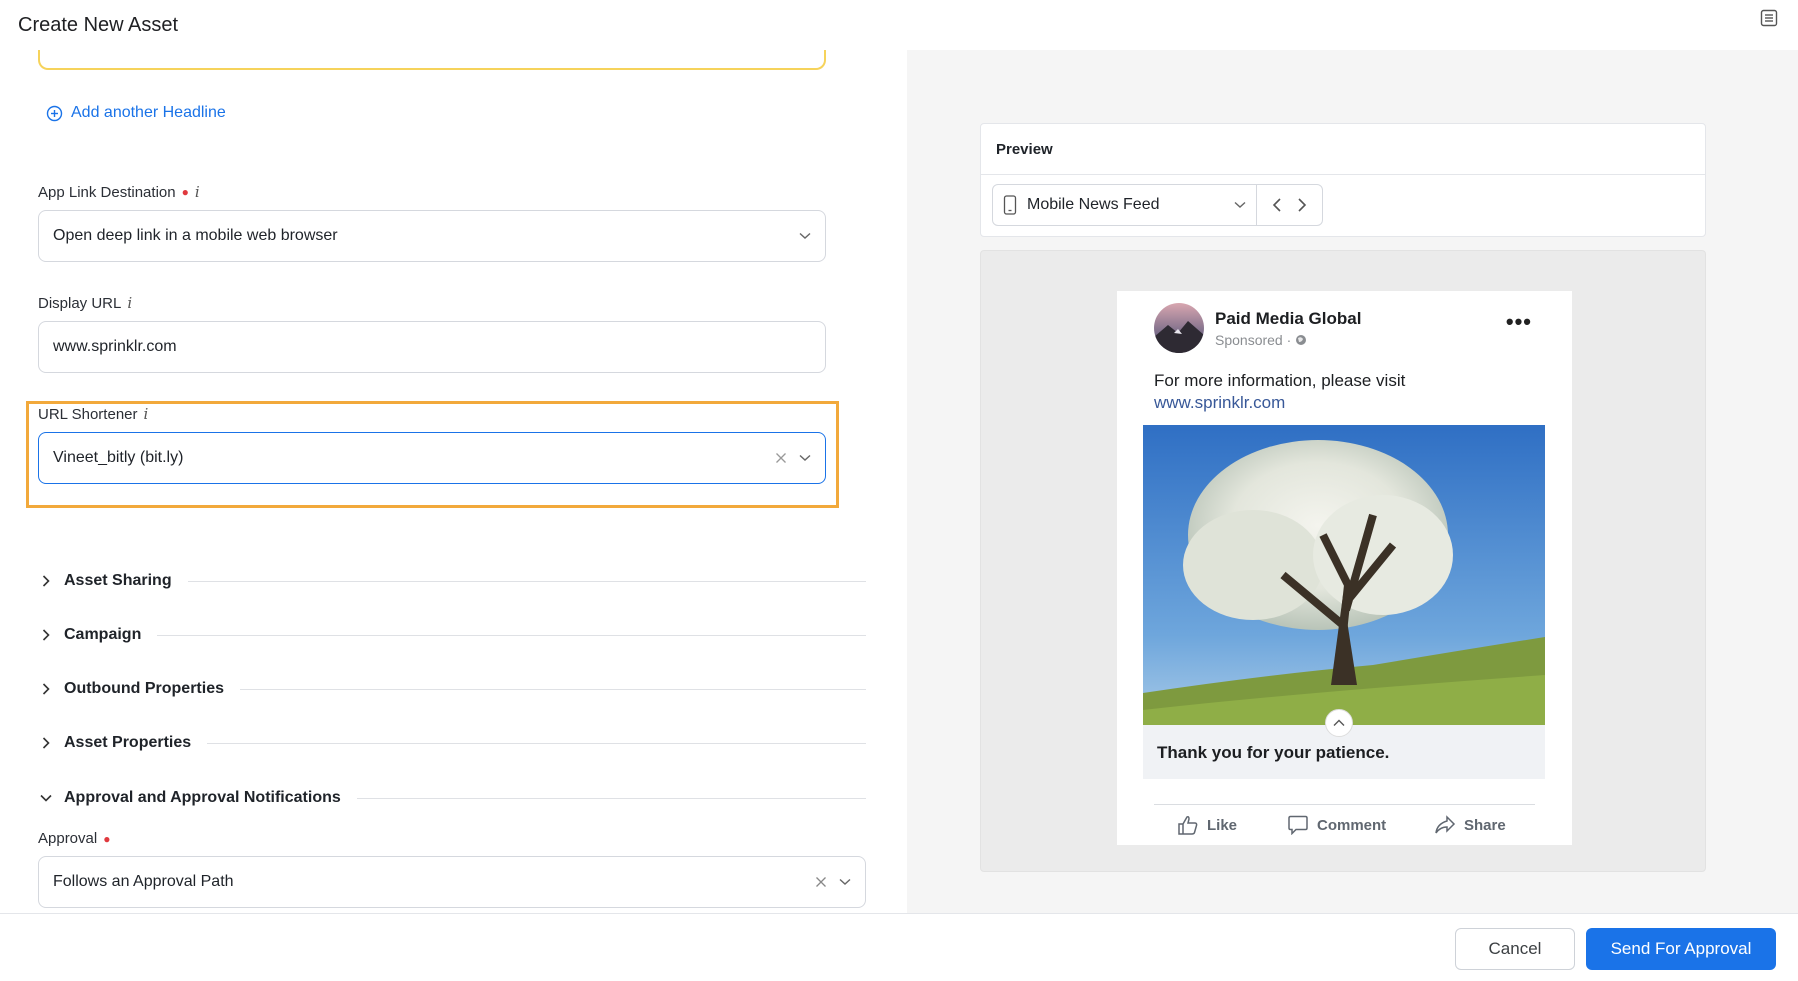 Image resolution: width=1798 pixels, height=981 pixels. What do you see at coordinates (1336, 825) in the screenshot?
I see `comment-action: Comment` at bounding box center [1336, 825].